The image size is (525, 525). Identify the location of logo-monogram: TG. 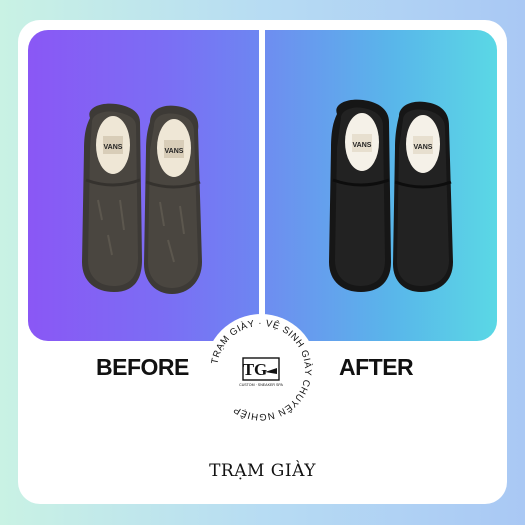
(255, 369).